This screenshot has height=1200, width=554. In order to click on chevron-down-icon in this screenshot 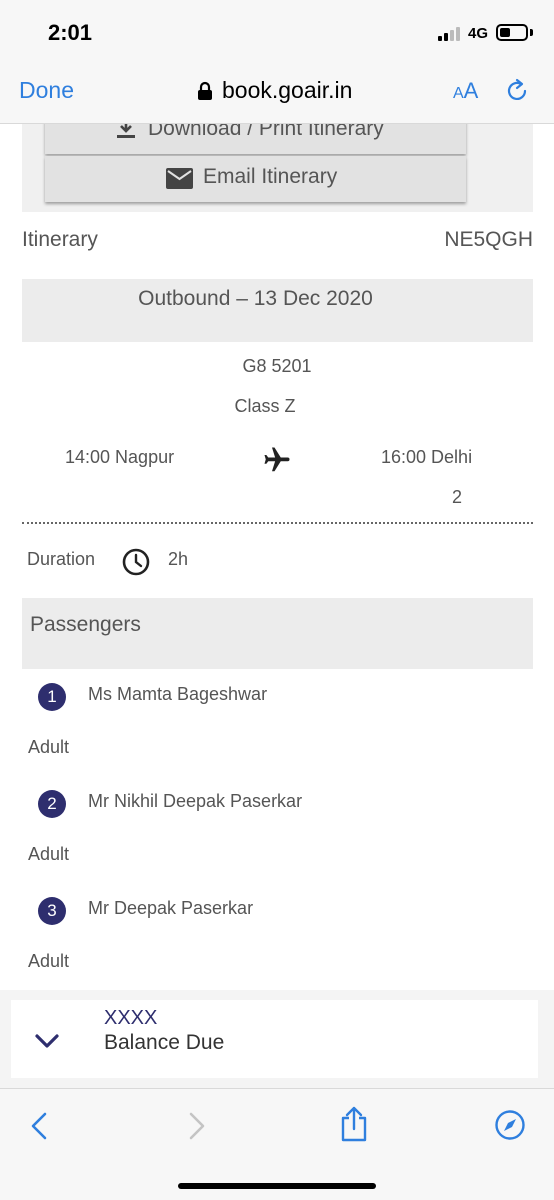, I will do `click(47, 1041)`.